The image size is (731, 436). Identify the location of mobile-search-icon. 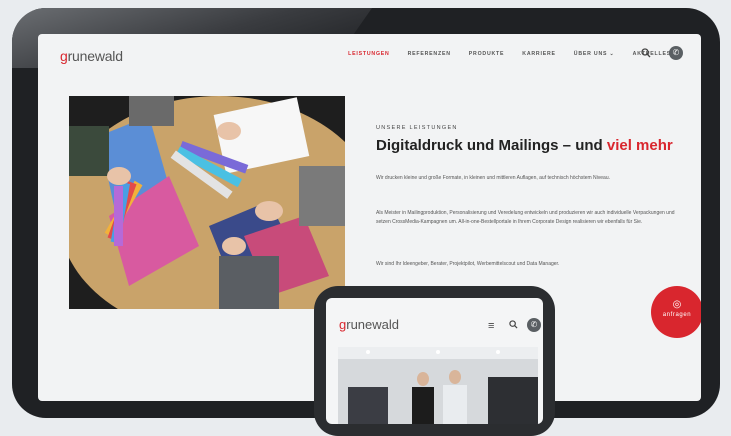
(513, 325).